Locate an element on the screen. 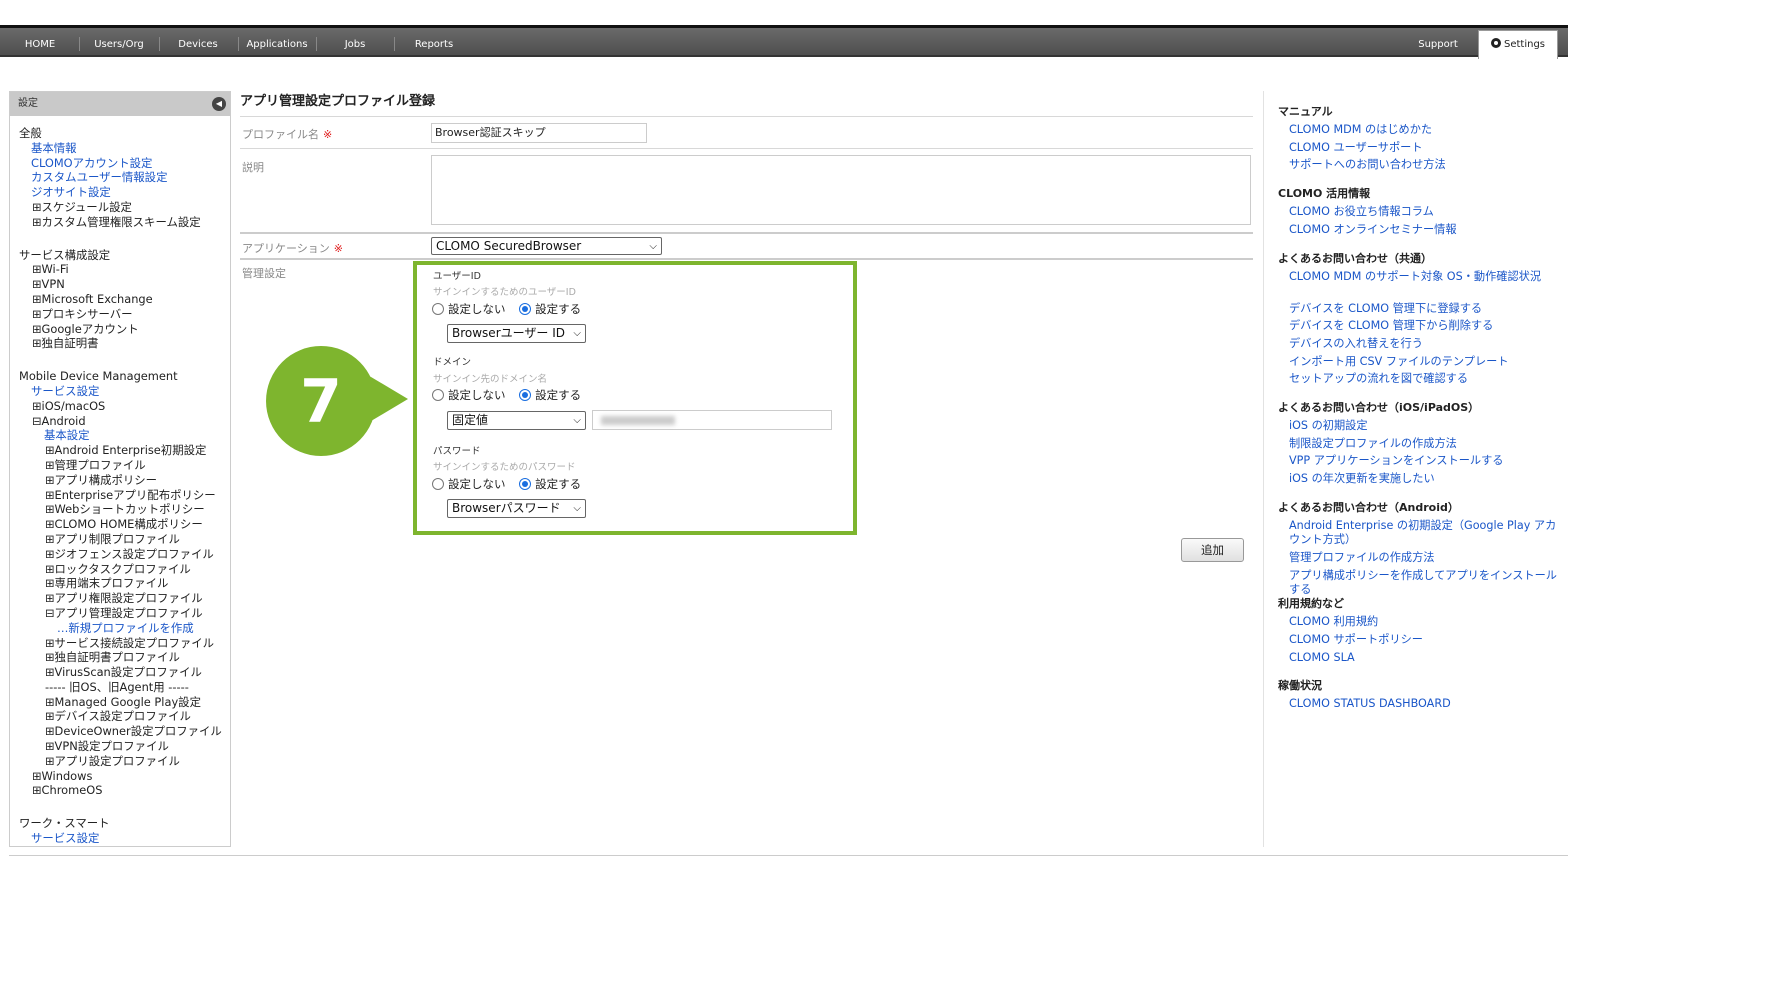 The height and width of the screenshot is (1000, 1778). sidebar-item: ジオサイト設定 is located at coordinates (120, 192).